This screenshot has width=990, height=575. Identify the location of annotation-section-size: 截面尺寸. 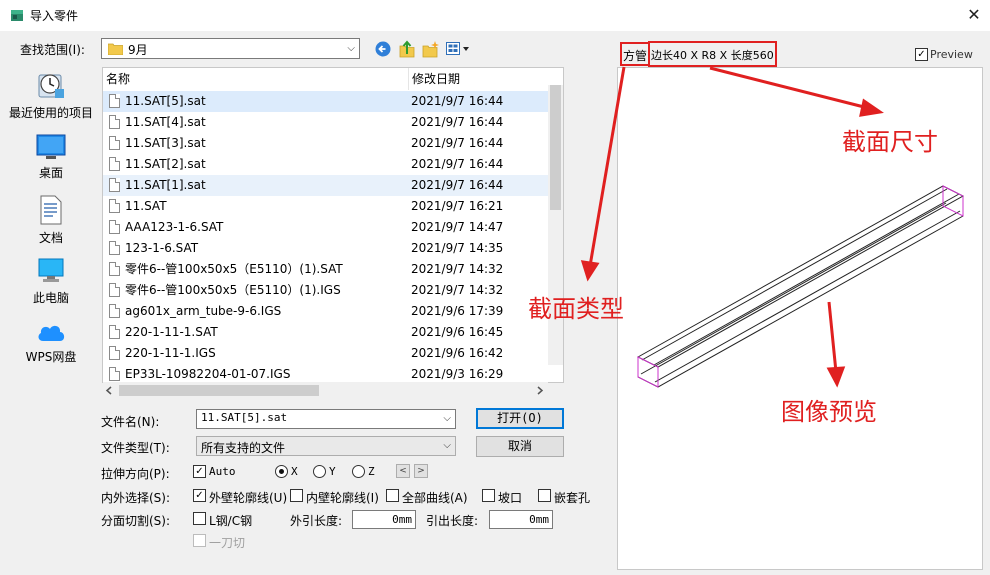
(890, 142).